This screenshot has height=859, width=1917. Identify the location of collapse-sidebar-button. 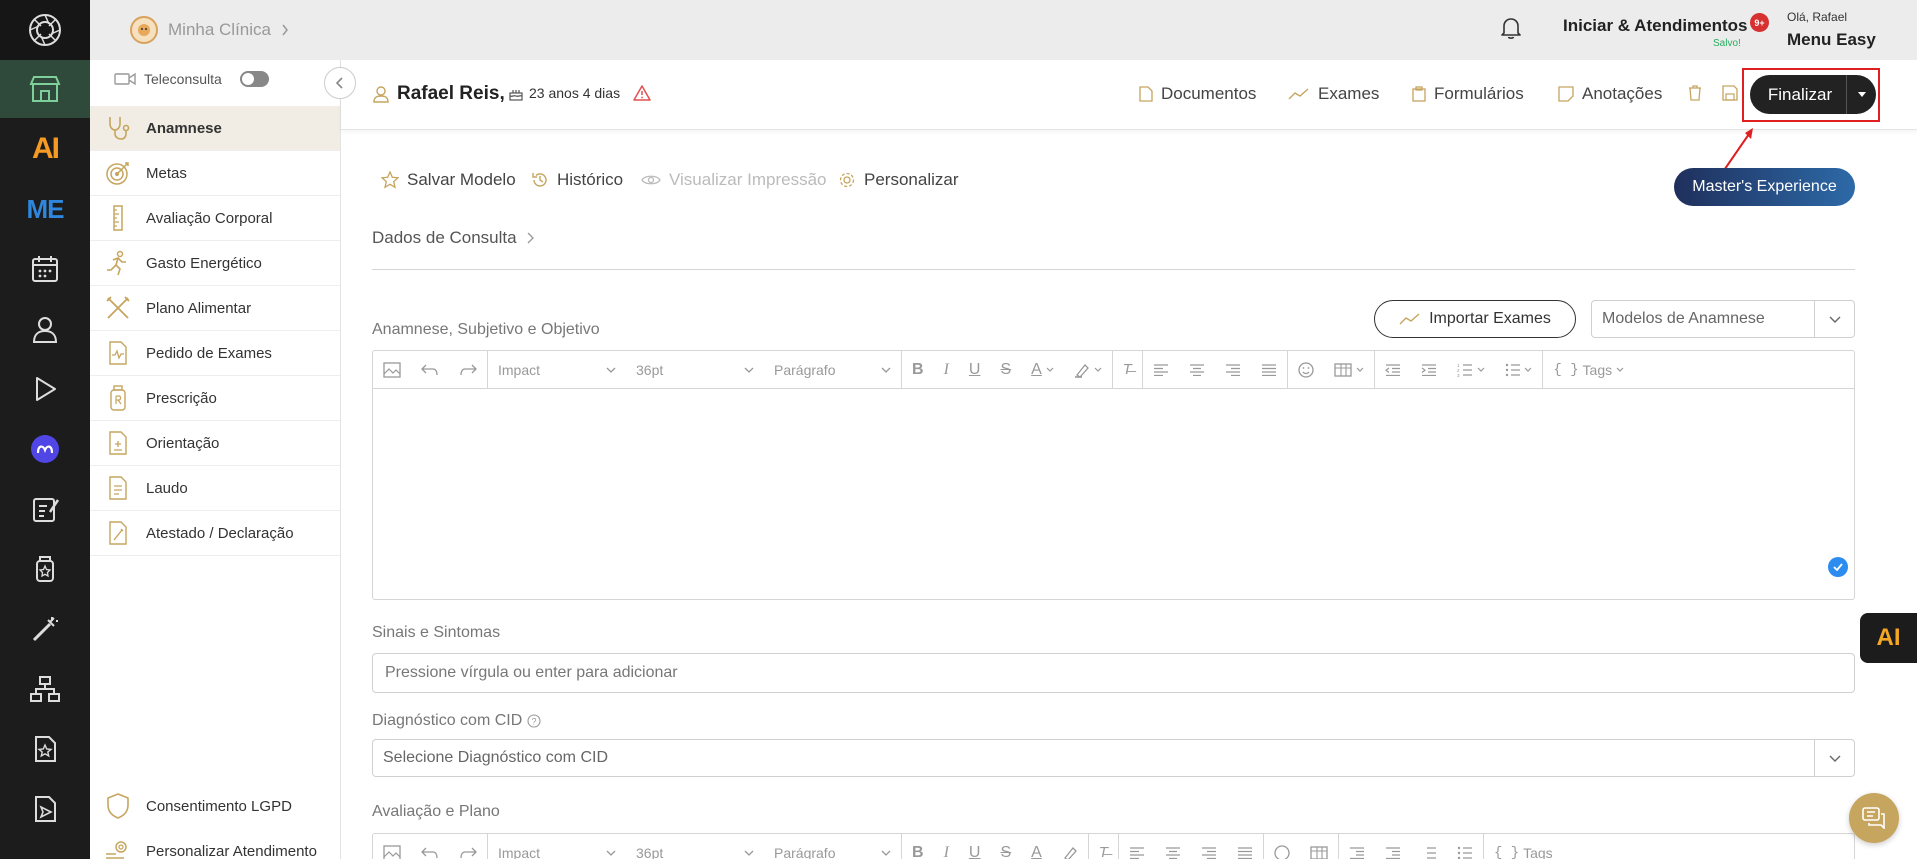
(340, 83).